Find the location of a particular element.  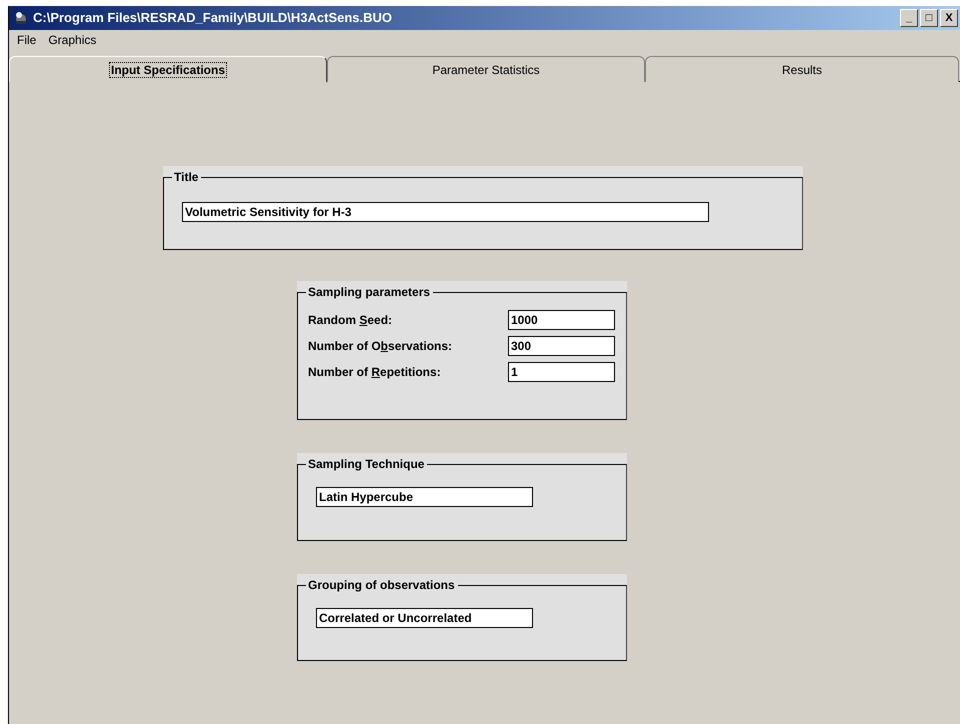

text-field: 1000 is located at coordinates (561, 320).